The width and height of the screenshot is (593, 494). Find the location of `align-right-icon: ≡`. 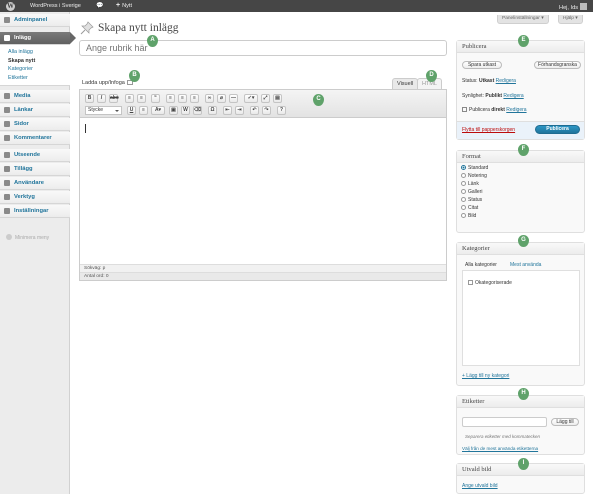

align-right-icon: ≡ is located at coordinates (194, 98).